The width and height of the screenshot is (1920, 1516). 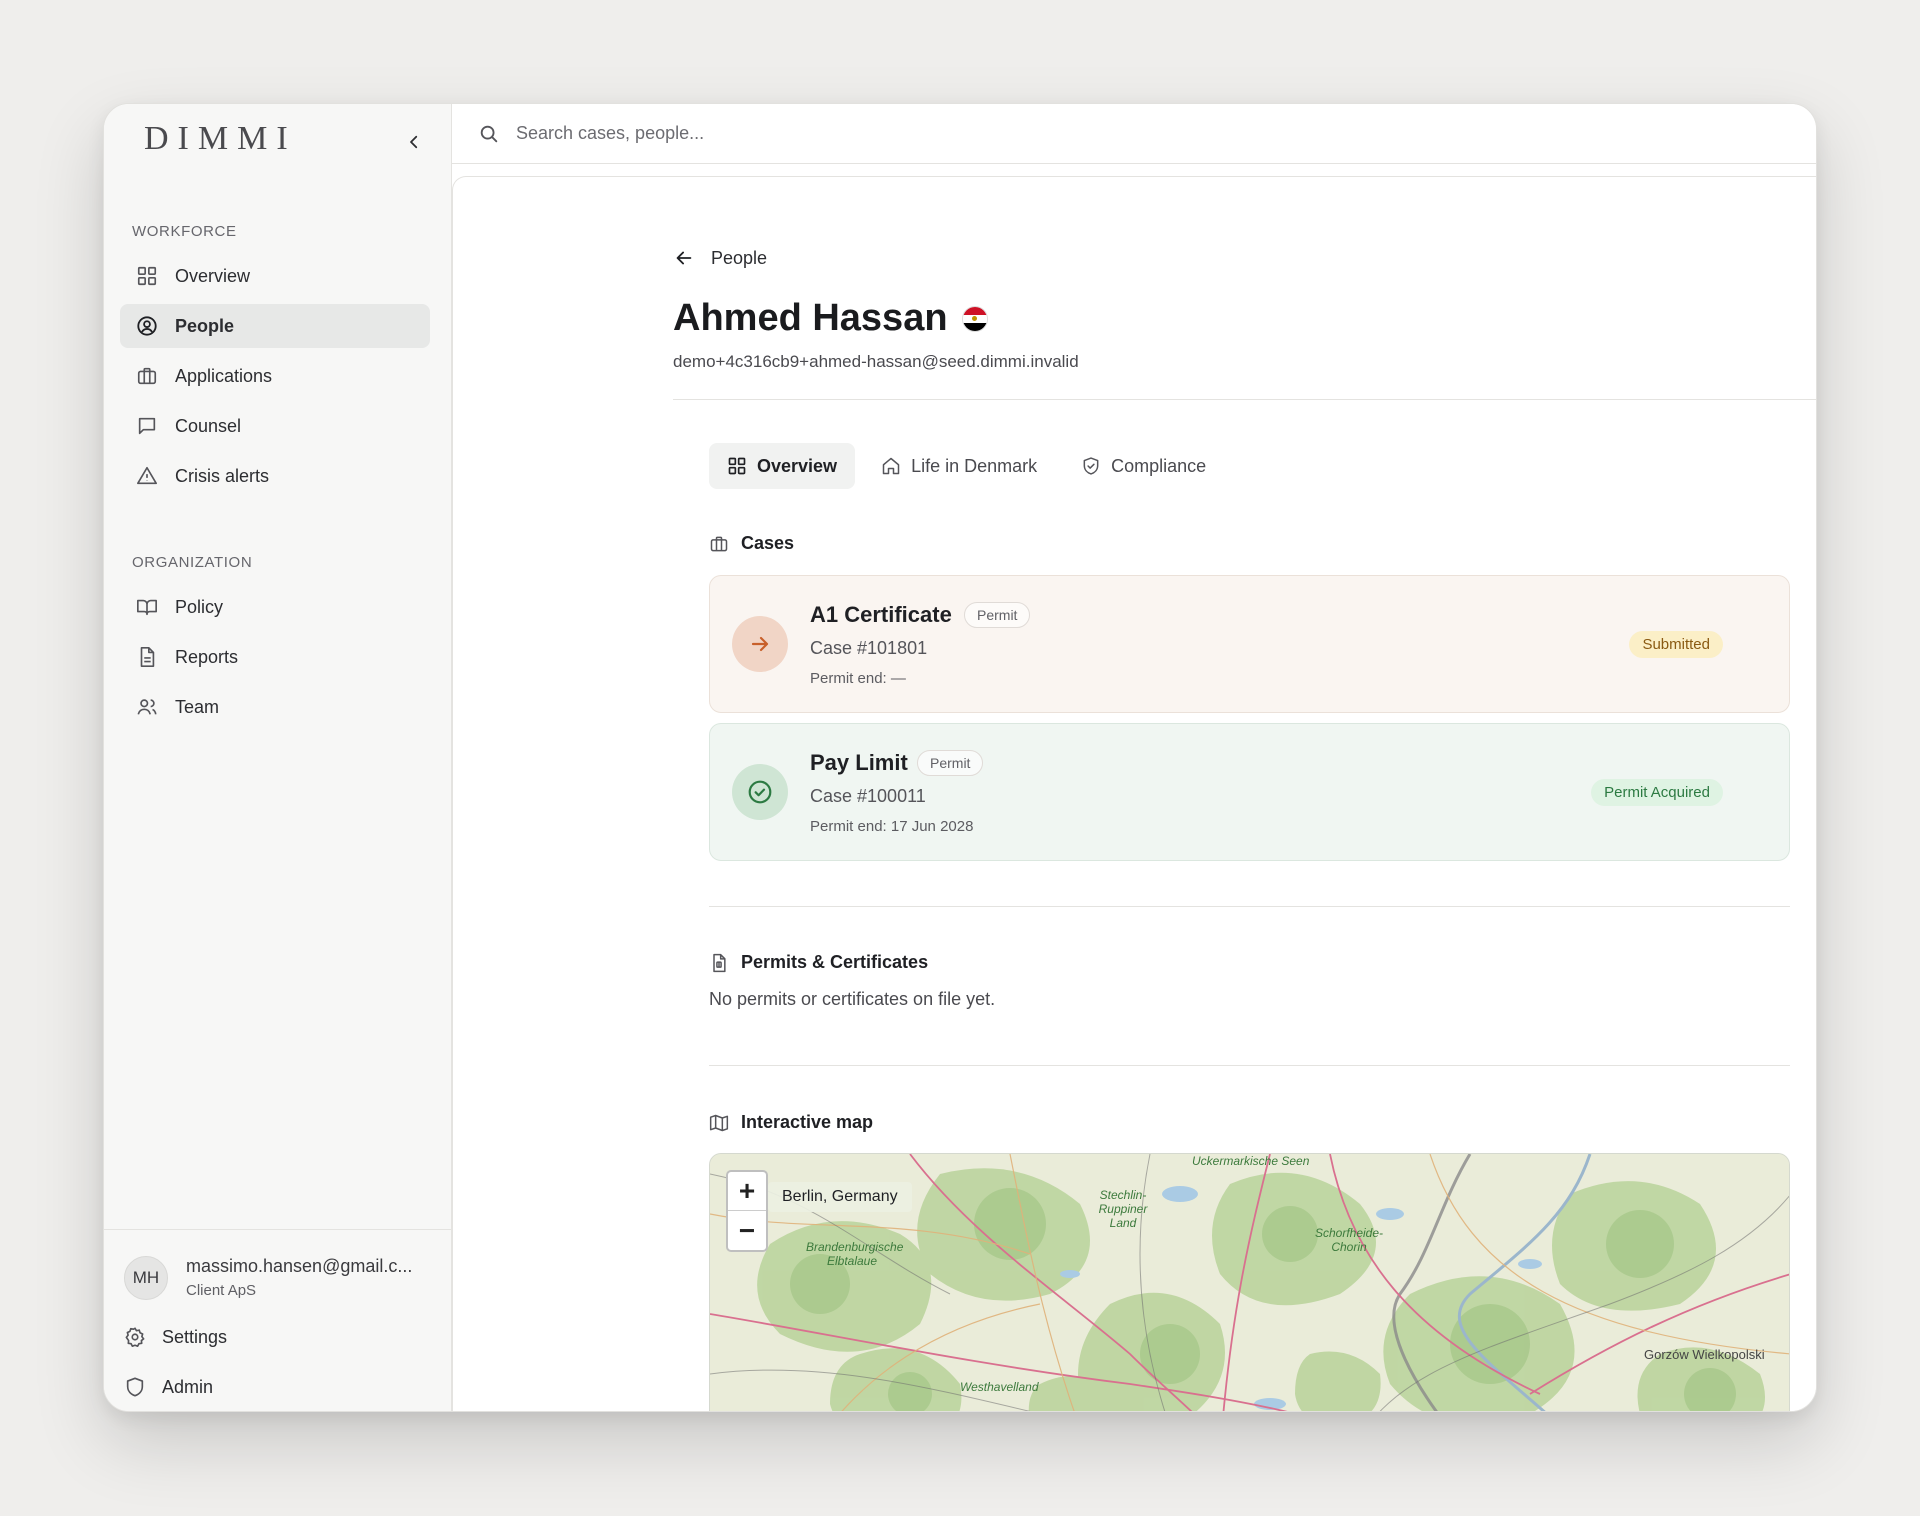 I want to click on users-icon, so click(x=147, y=707).